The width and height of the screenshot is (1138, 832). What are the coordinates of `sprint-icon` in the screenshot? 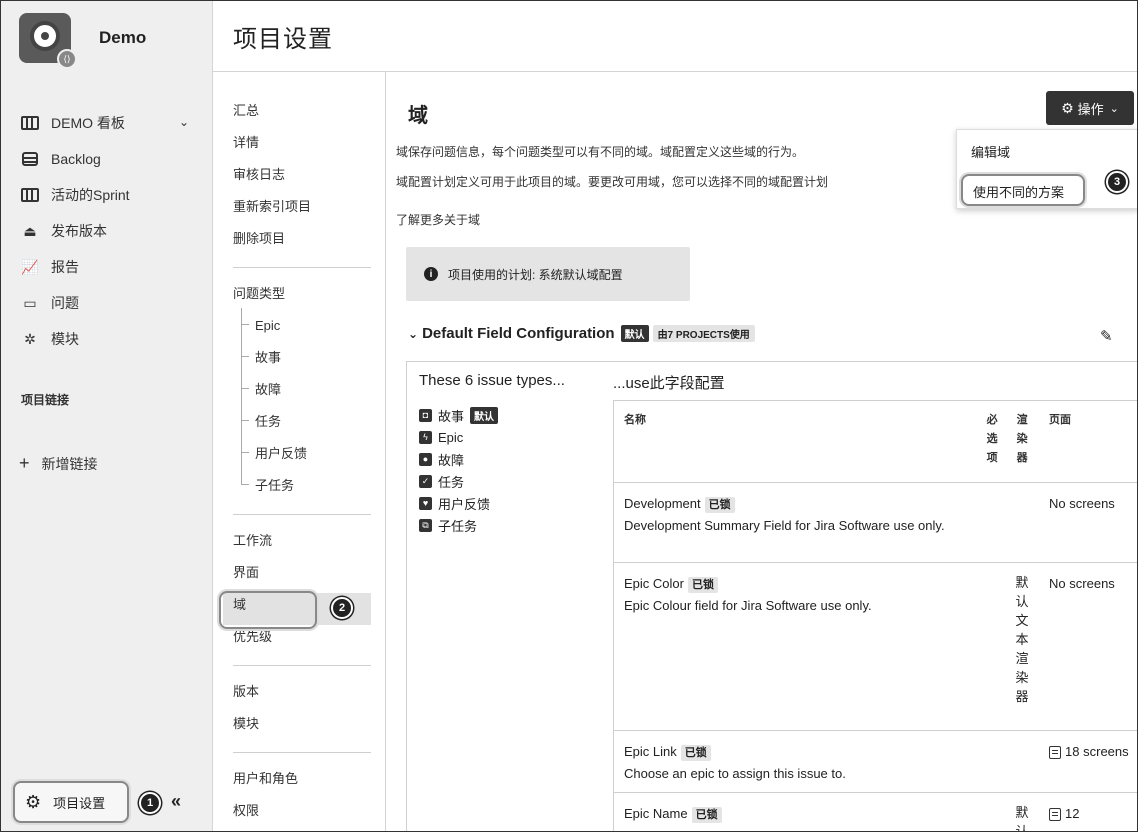 It's located at (30, 195).